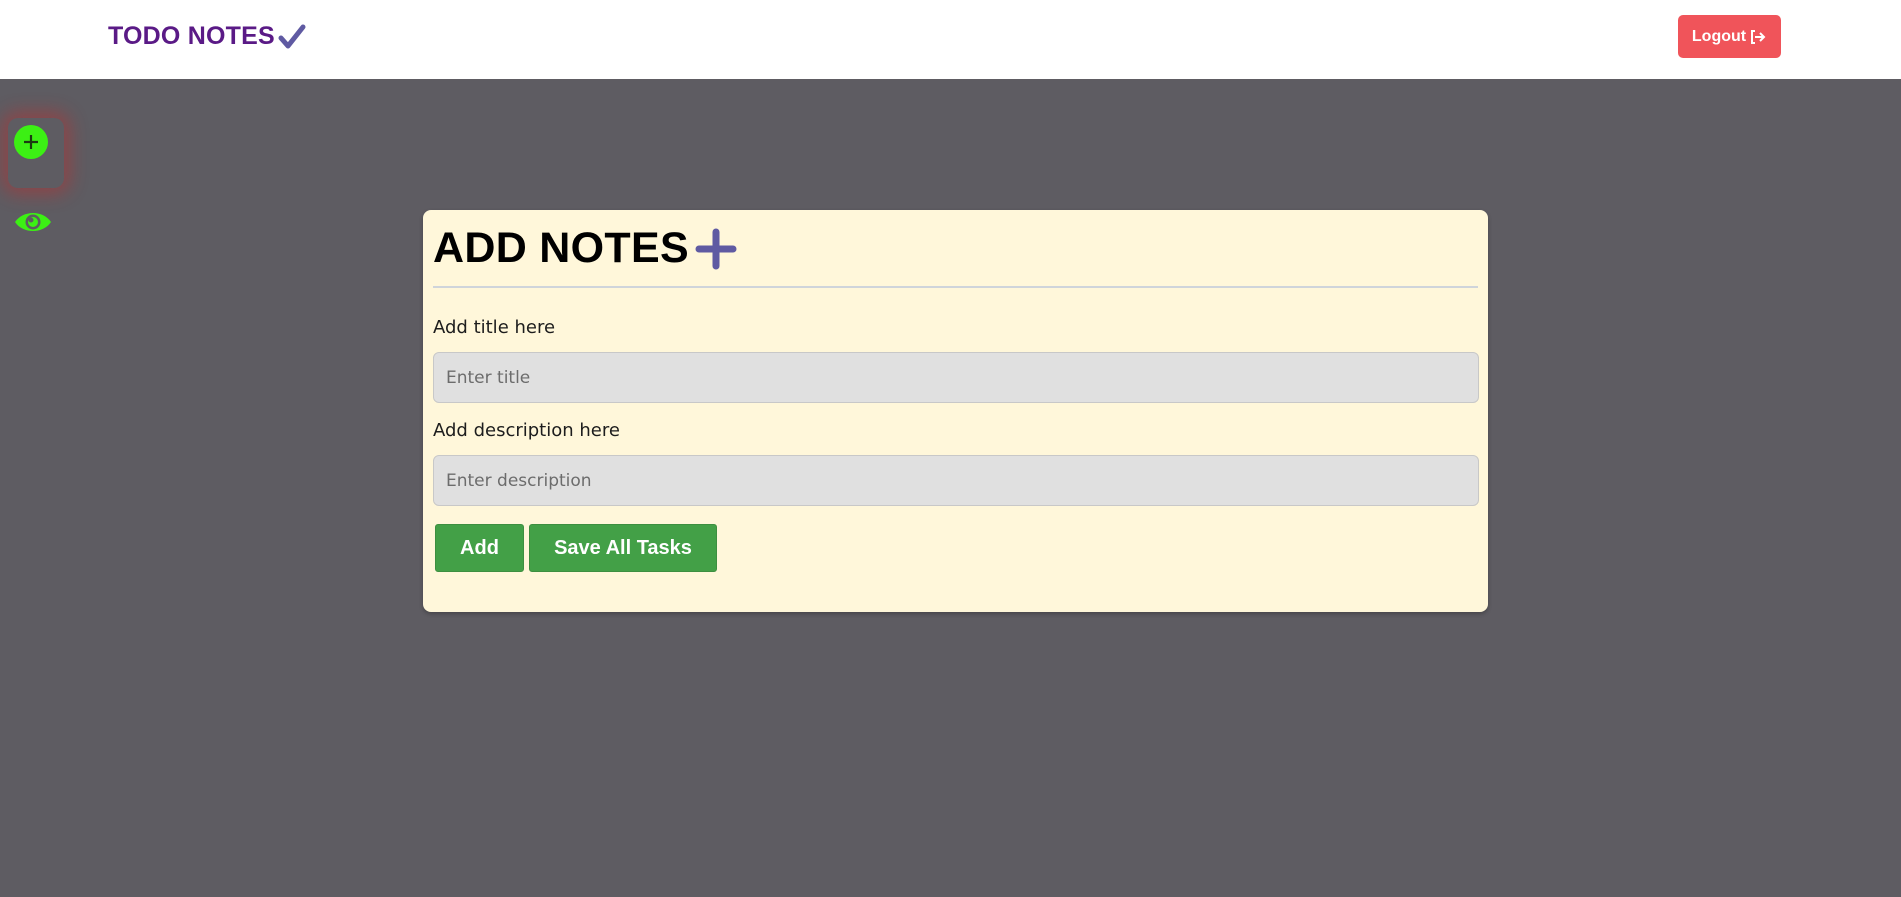 This screenshot has height=897, width=1901. I want to click on brand-title: TODO NOTES, so click(191, 36).